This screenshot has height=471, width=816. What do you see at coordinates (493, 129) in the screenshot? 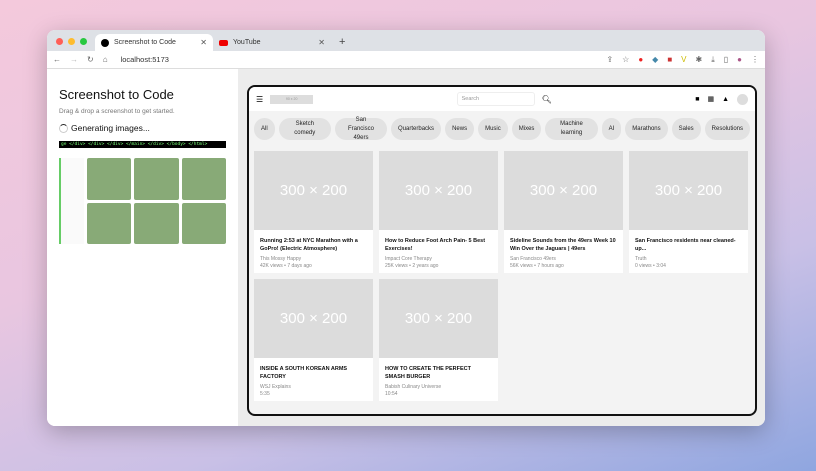
I see `chip: Music` at bounding box center [493, 129].